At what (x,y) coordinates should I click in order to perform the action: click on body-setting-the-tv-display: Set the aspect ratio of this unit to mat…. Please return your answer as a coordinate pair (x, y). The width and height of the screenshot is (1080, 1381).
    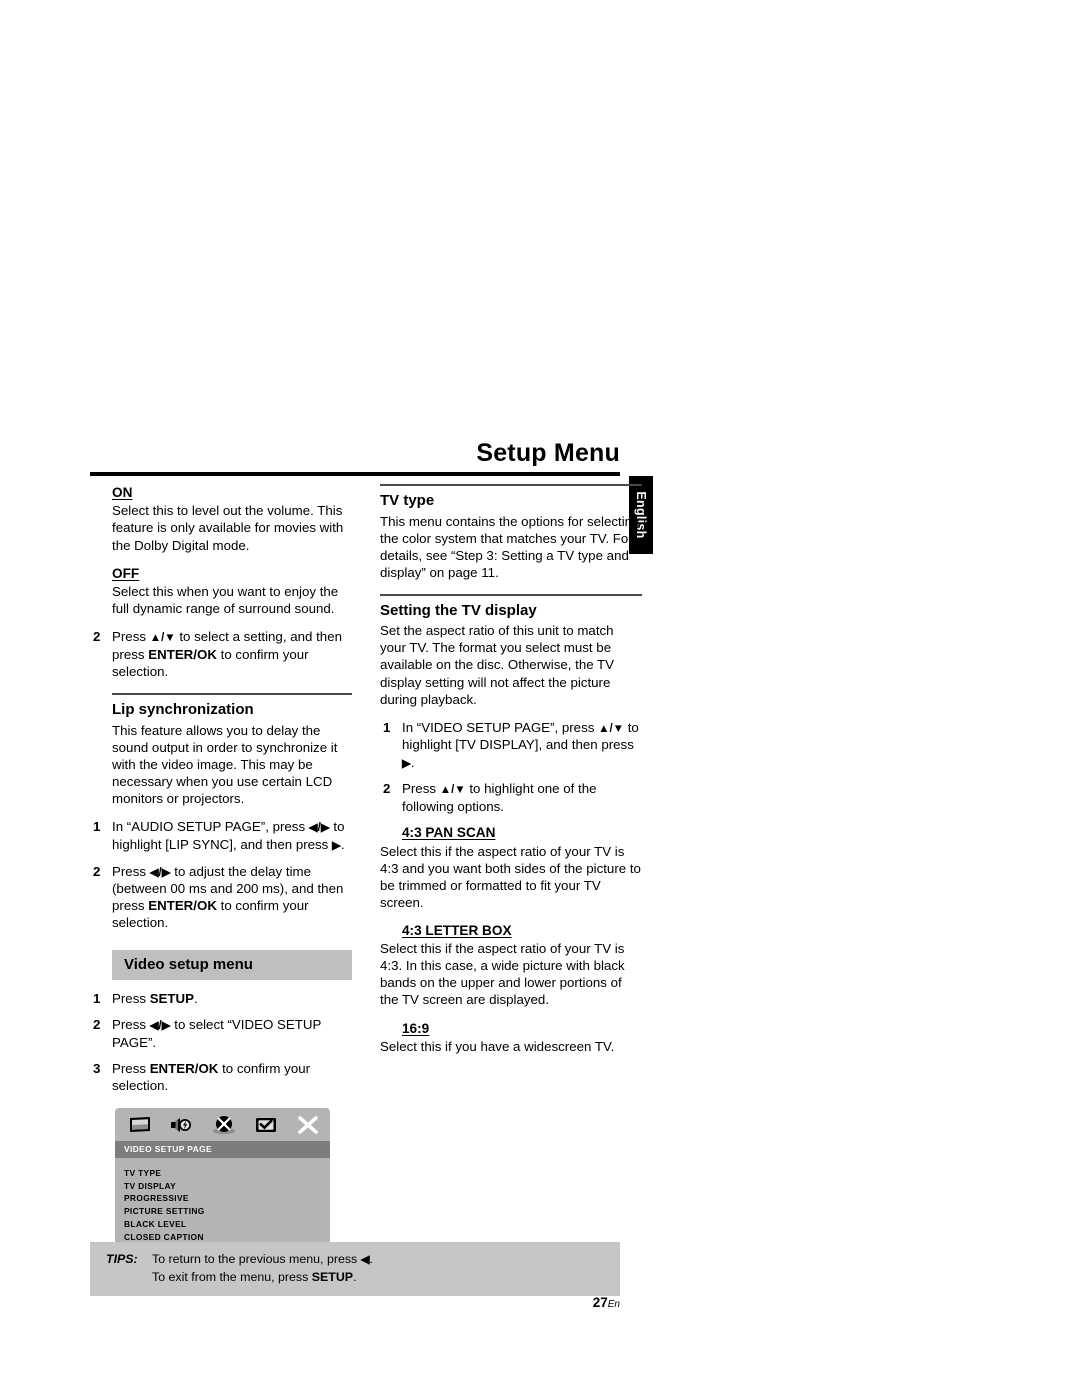
    Looking at the image, I should click on (497, 665).